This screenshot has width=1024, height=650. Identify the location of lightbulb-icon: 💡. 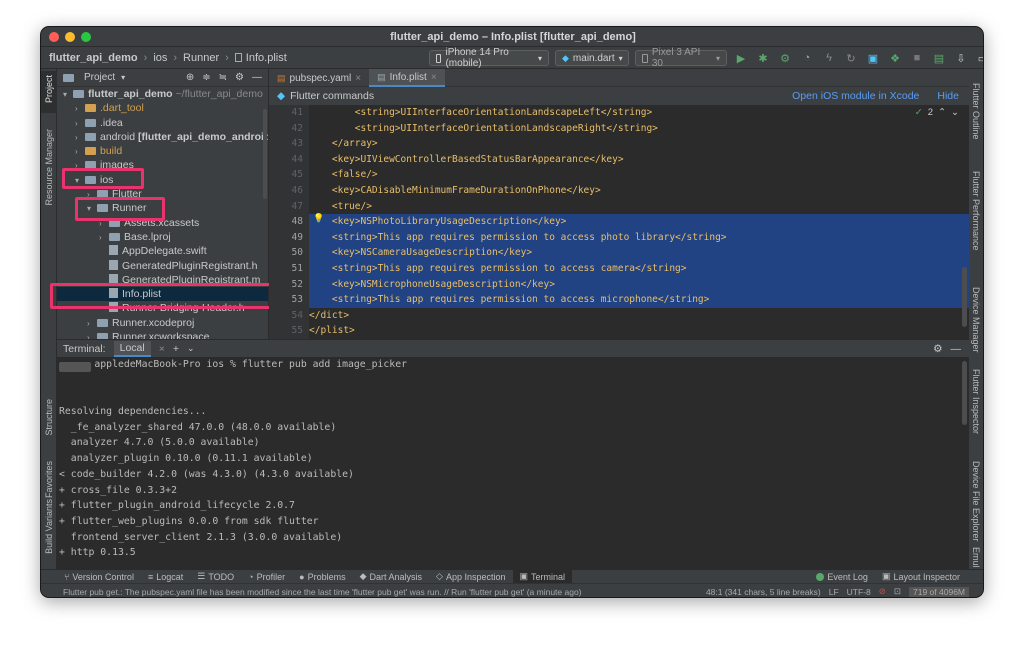
(318, 219).